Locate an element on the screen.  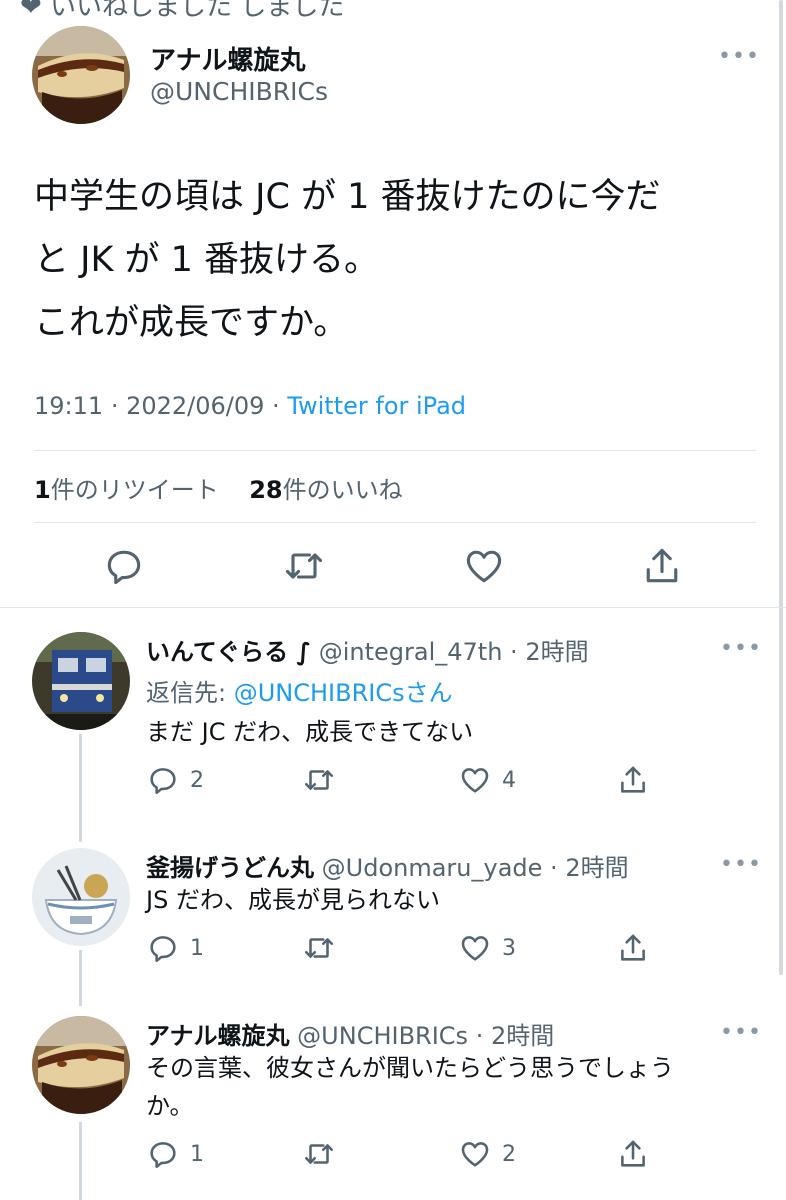
reply-text: その言葉、彼女さんが聞いたらどう思うでしょう か。 is located at coordinates (410, 1087).